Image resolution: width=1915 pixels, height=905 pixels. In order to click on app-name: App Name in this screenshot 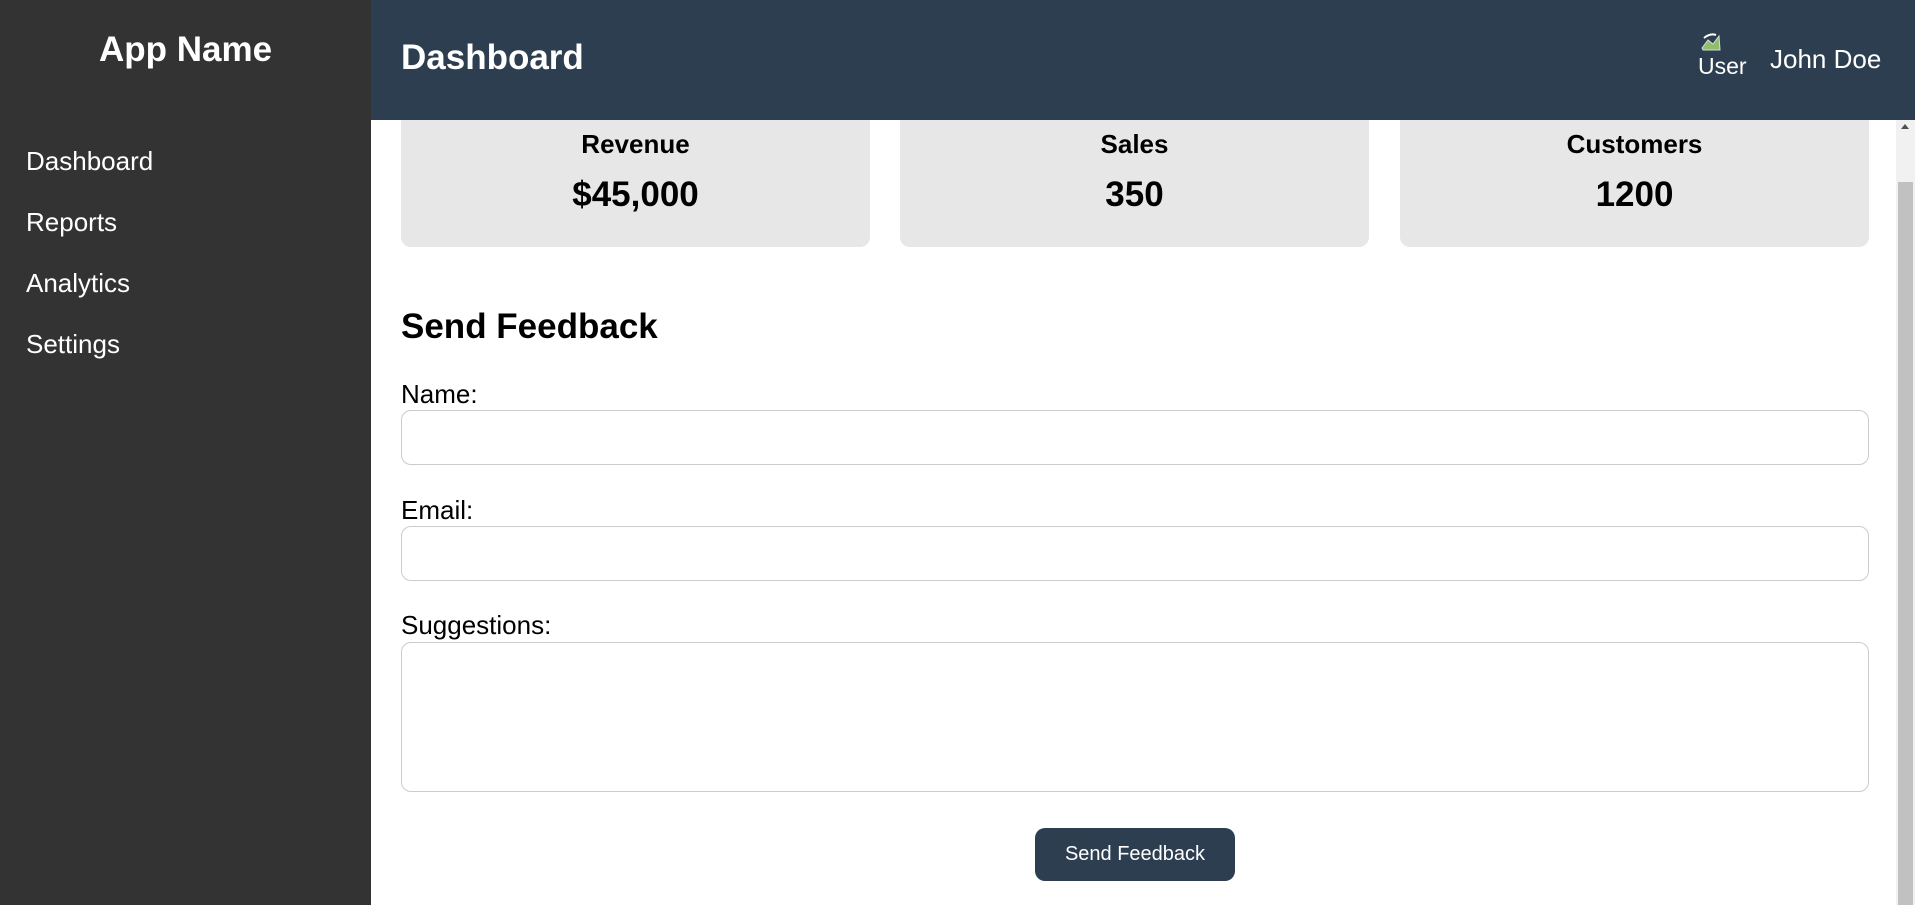, I will do `click(185, 49)`.